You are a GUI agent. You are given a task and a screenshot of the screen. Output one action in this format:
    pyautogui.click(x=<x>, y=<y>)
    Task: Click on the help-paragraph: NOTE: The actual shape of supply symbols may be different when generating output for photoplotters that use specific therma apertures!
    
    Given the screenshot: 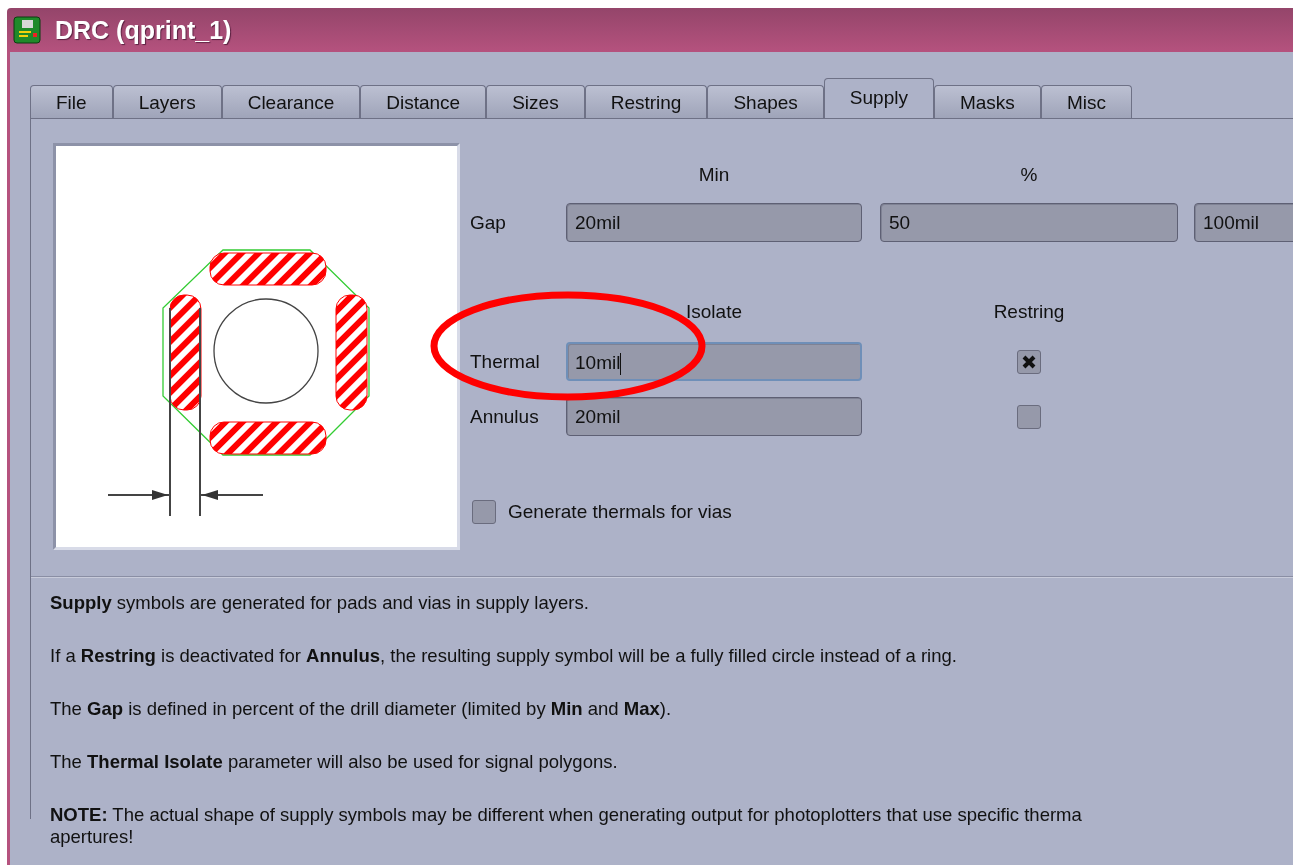 What is the action you would take?
    pyautogui.click(x=566, y=826)
    